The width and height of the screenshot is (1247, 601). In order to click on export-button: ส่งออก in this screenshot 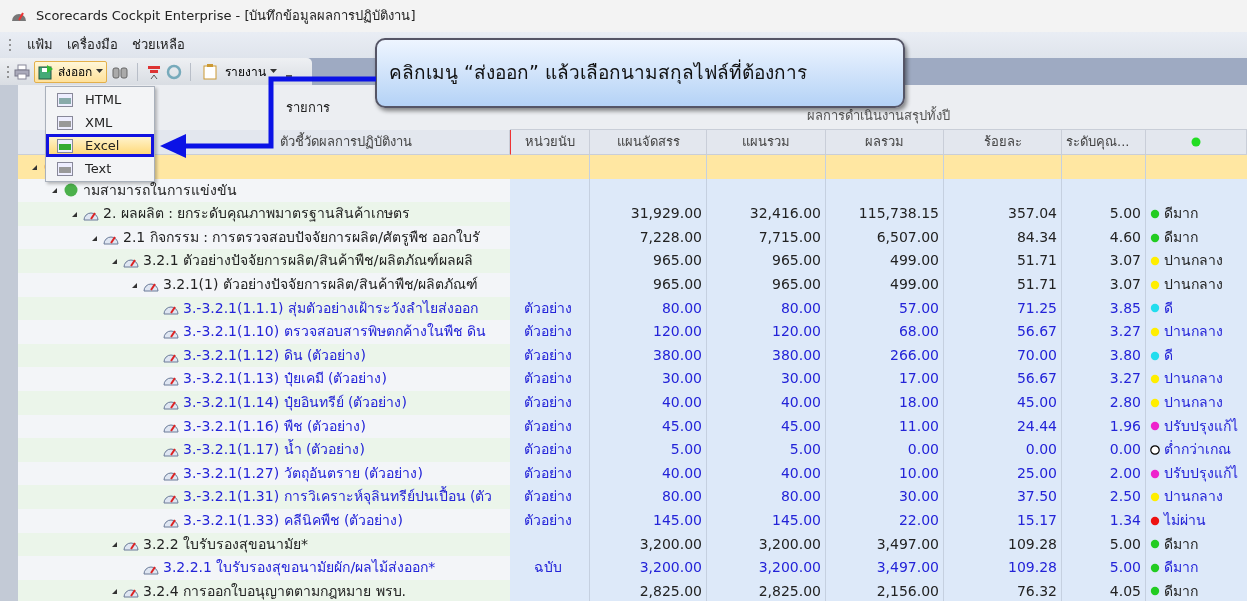, I will do `click(70, 71)`.